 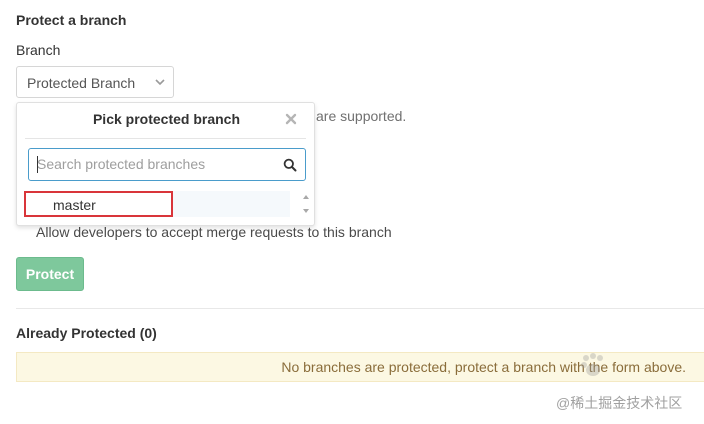 What do you see at coordinates (360, 308) in the screenshot?
I see `section-divider` at bounding box center [360, 308].